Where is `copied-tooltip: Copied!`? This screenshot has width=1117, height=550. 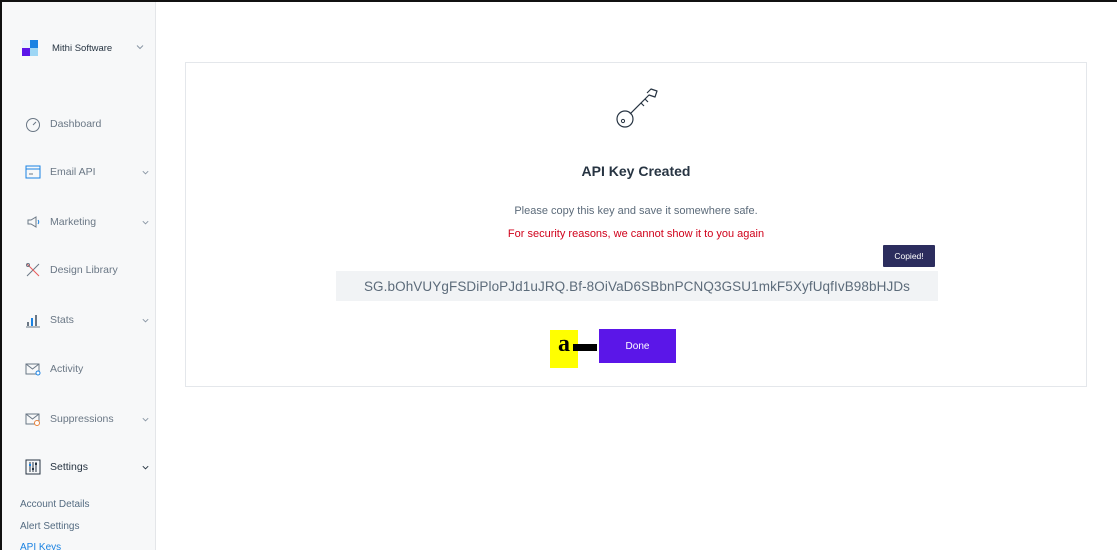
copied-tooltip: Copied! is located at coordinates (909, 256).